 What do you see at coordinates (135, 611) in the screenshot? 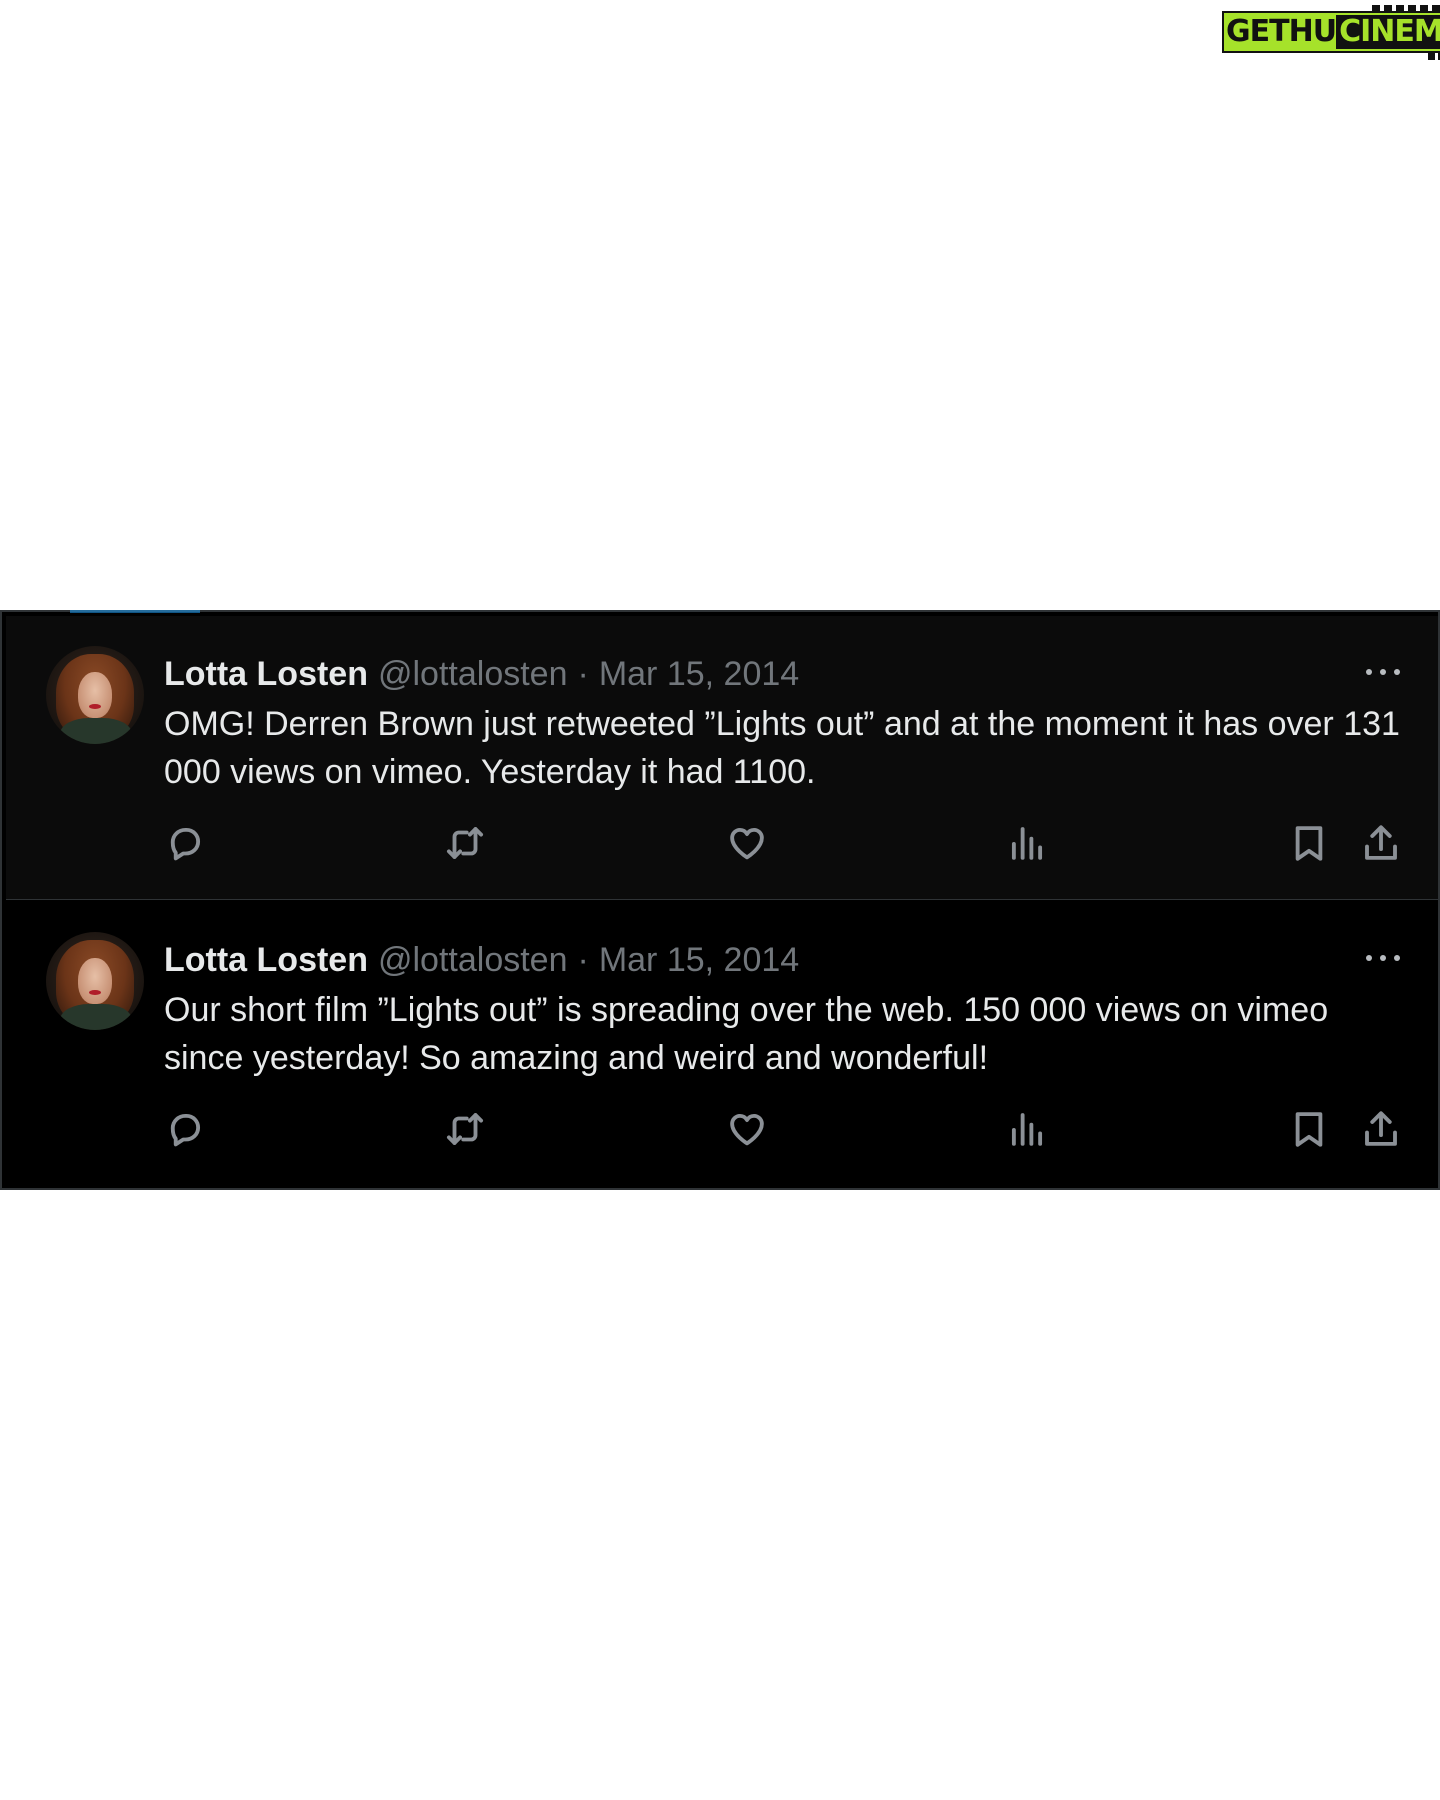
I see `tab-indicator` at bounding box center [135, 611].